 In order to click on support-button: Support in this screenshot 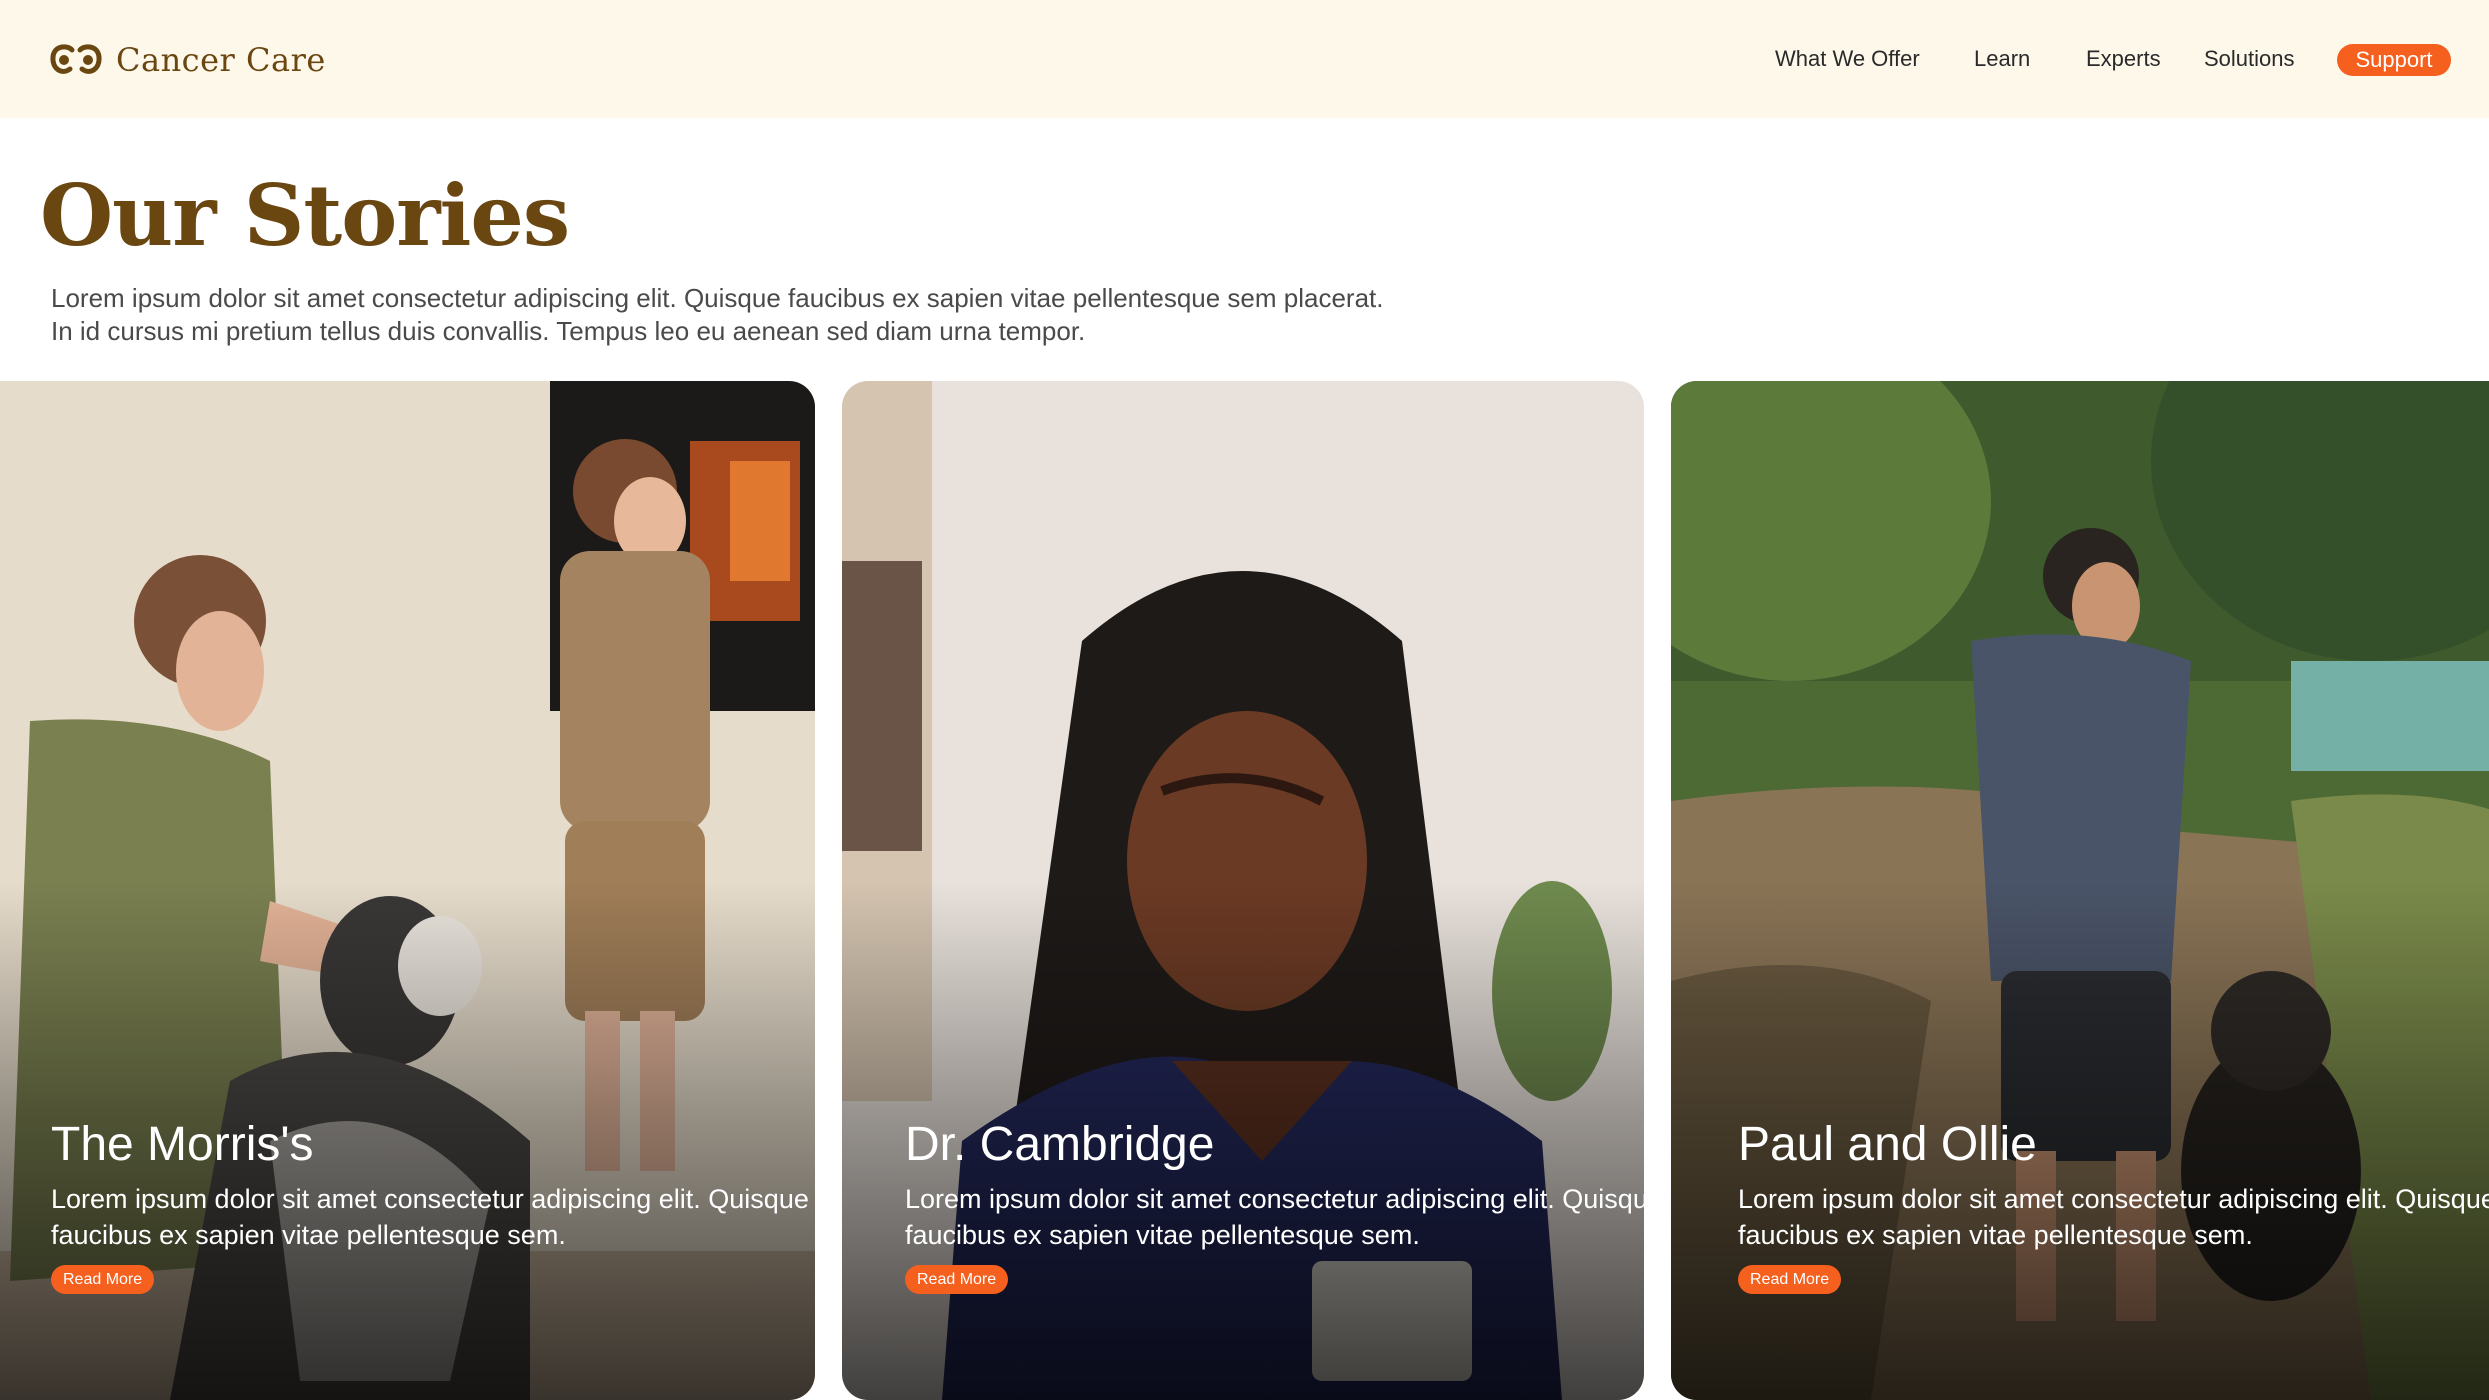, I will do `click(2394, 60)`.